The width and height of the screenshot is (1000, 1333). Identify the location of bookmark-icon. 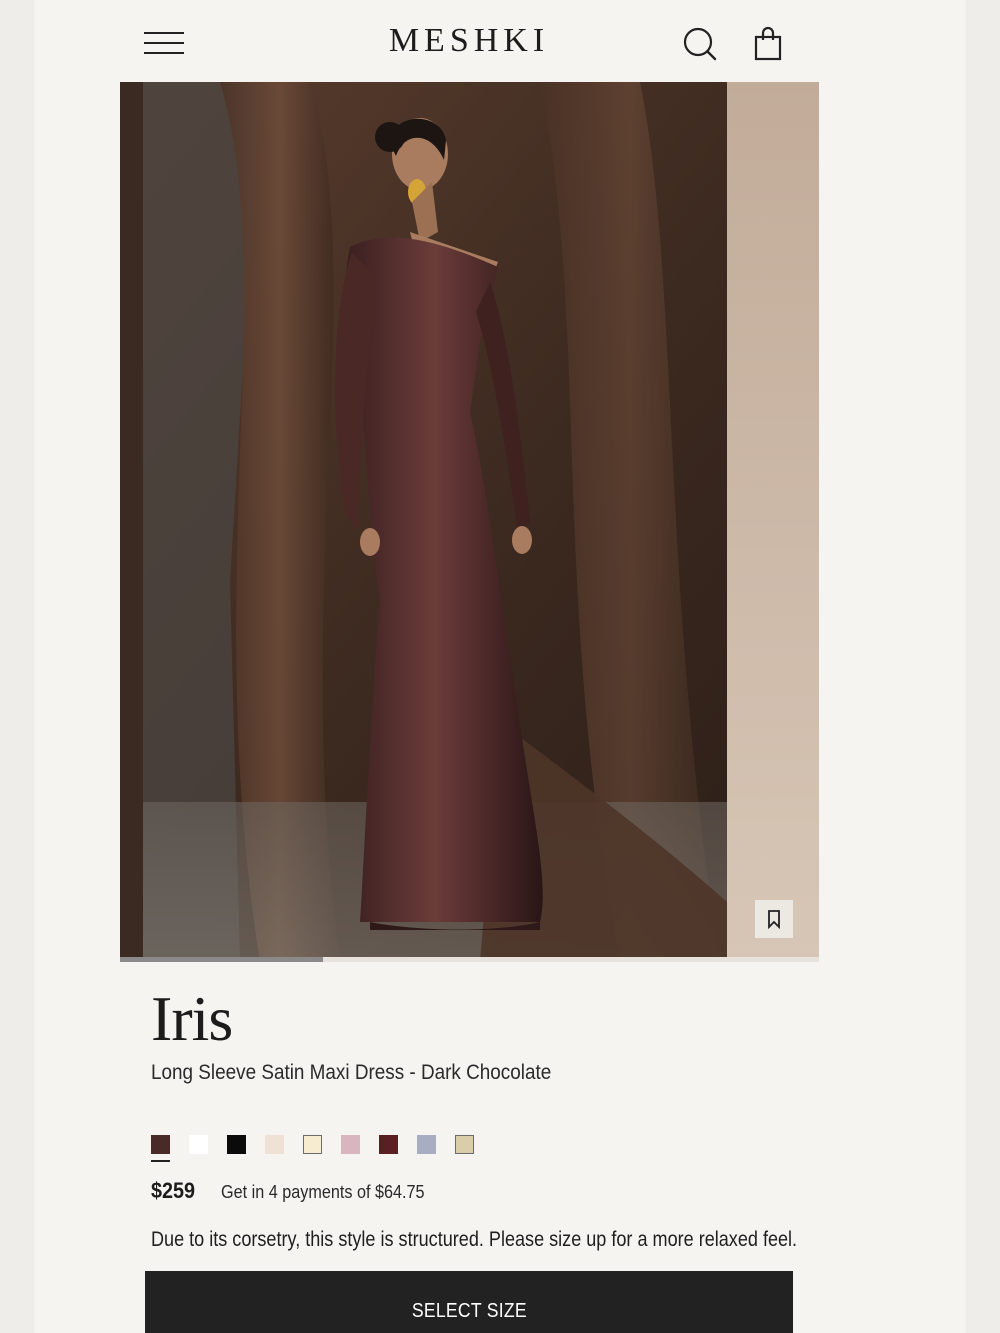
(774, 919).